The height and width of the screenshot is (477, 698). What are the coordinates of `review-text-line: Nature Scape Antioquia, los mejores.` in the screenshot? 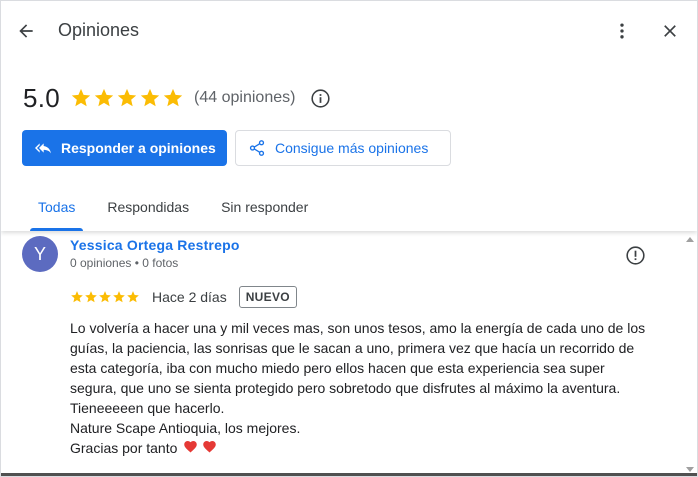 It's located at (185, 428).